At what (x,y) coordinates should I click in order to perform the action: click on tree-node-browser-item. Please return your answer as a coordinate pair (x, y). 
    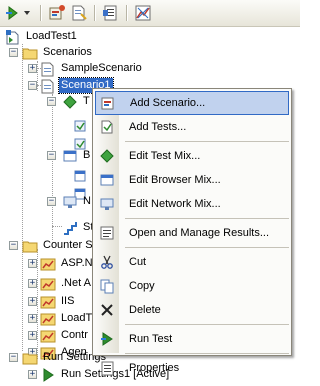
    Looking at the image, I should click on (81, 175).